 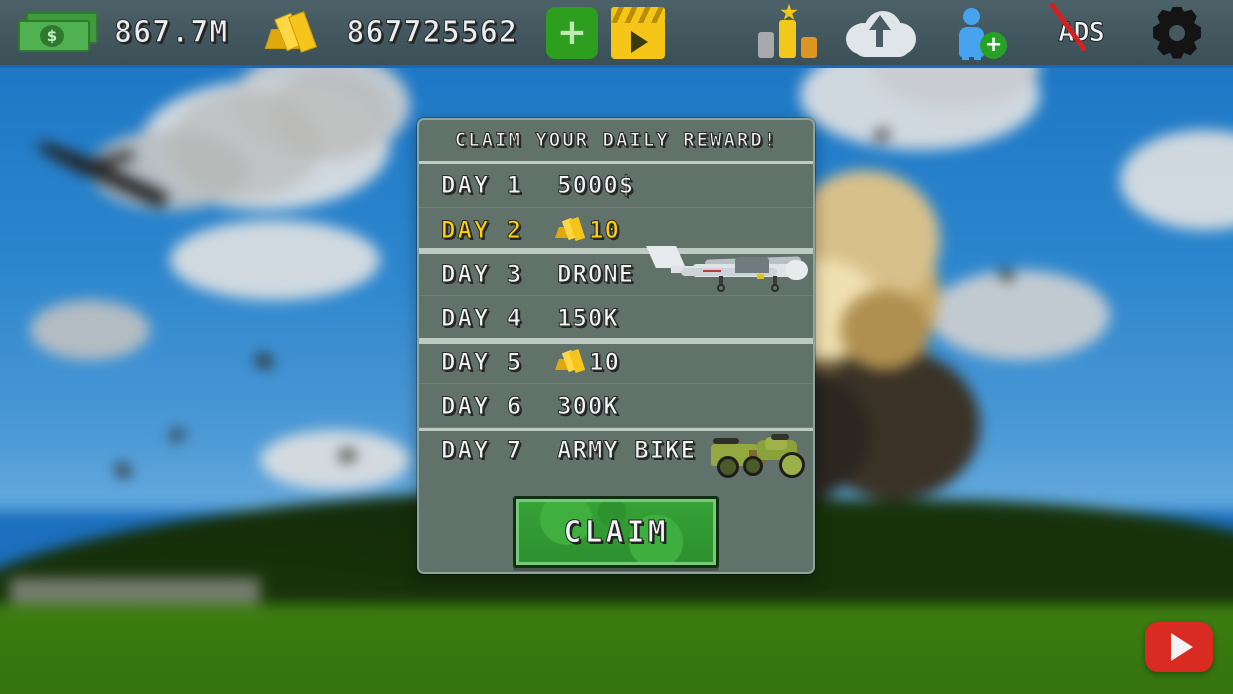 I want to click on cloud-upload-icon, so click(x=881, y=33).